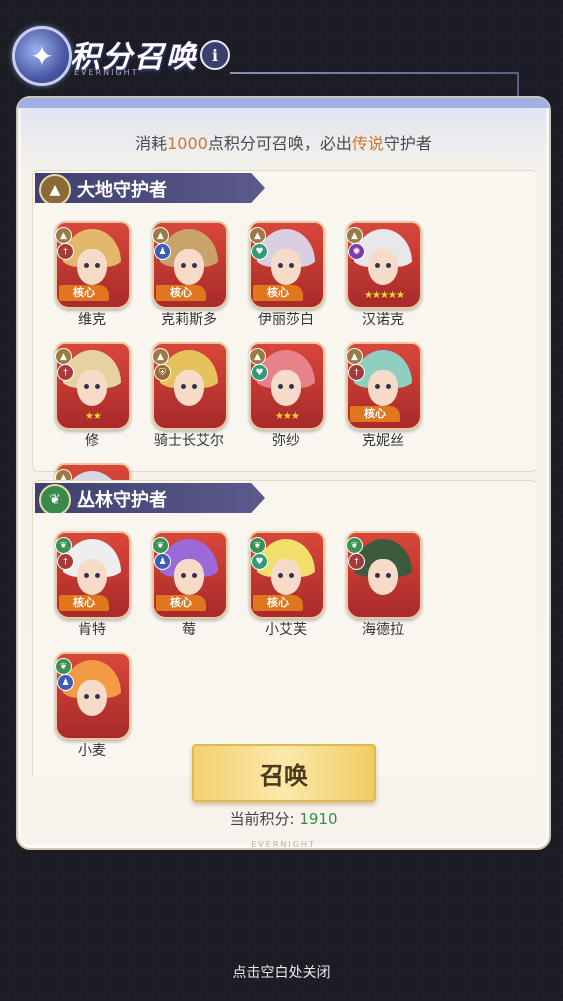 This screenshot has width=563, height=1001. What do you see at coordinates (190, 575) in the screenshot?
I see `hero-portrait-frame: ❦ ♟ 核心` at bounding box center [190, 575].